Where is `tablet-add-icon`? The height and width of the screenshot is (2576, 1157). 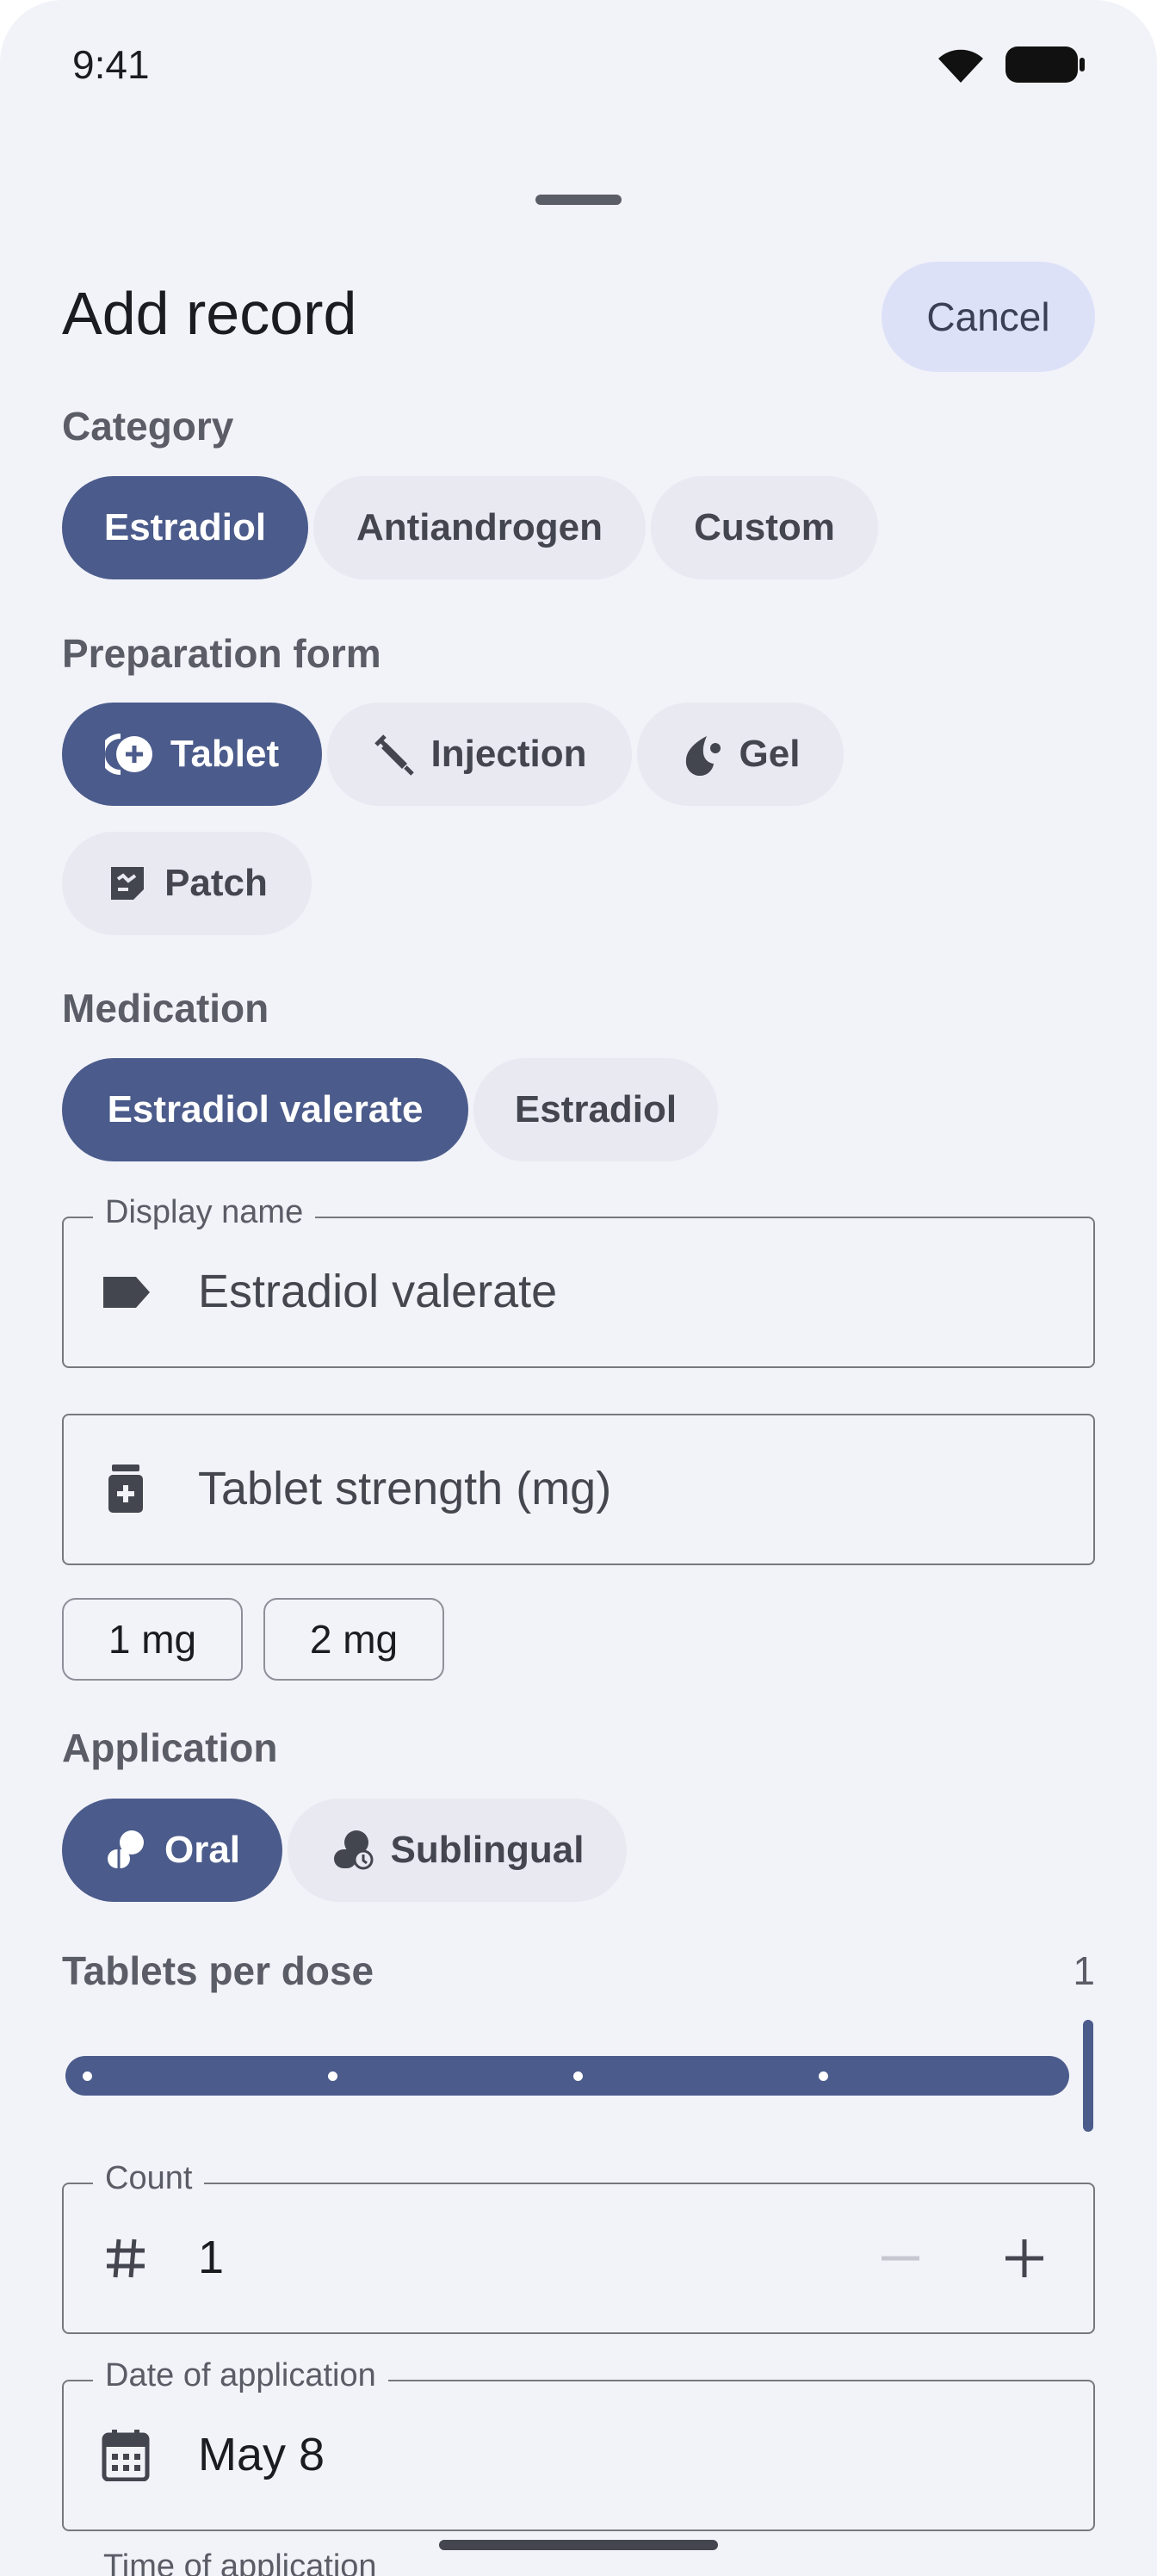
tablet-add-icon is located at coordinates (128, 755).